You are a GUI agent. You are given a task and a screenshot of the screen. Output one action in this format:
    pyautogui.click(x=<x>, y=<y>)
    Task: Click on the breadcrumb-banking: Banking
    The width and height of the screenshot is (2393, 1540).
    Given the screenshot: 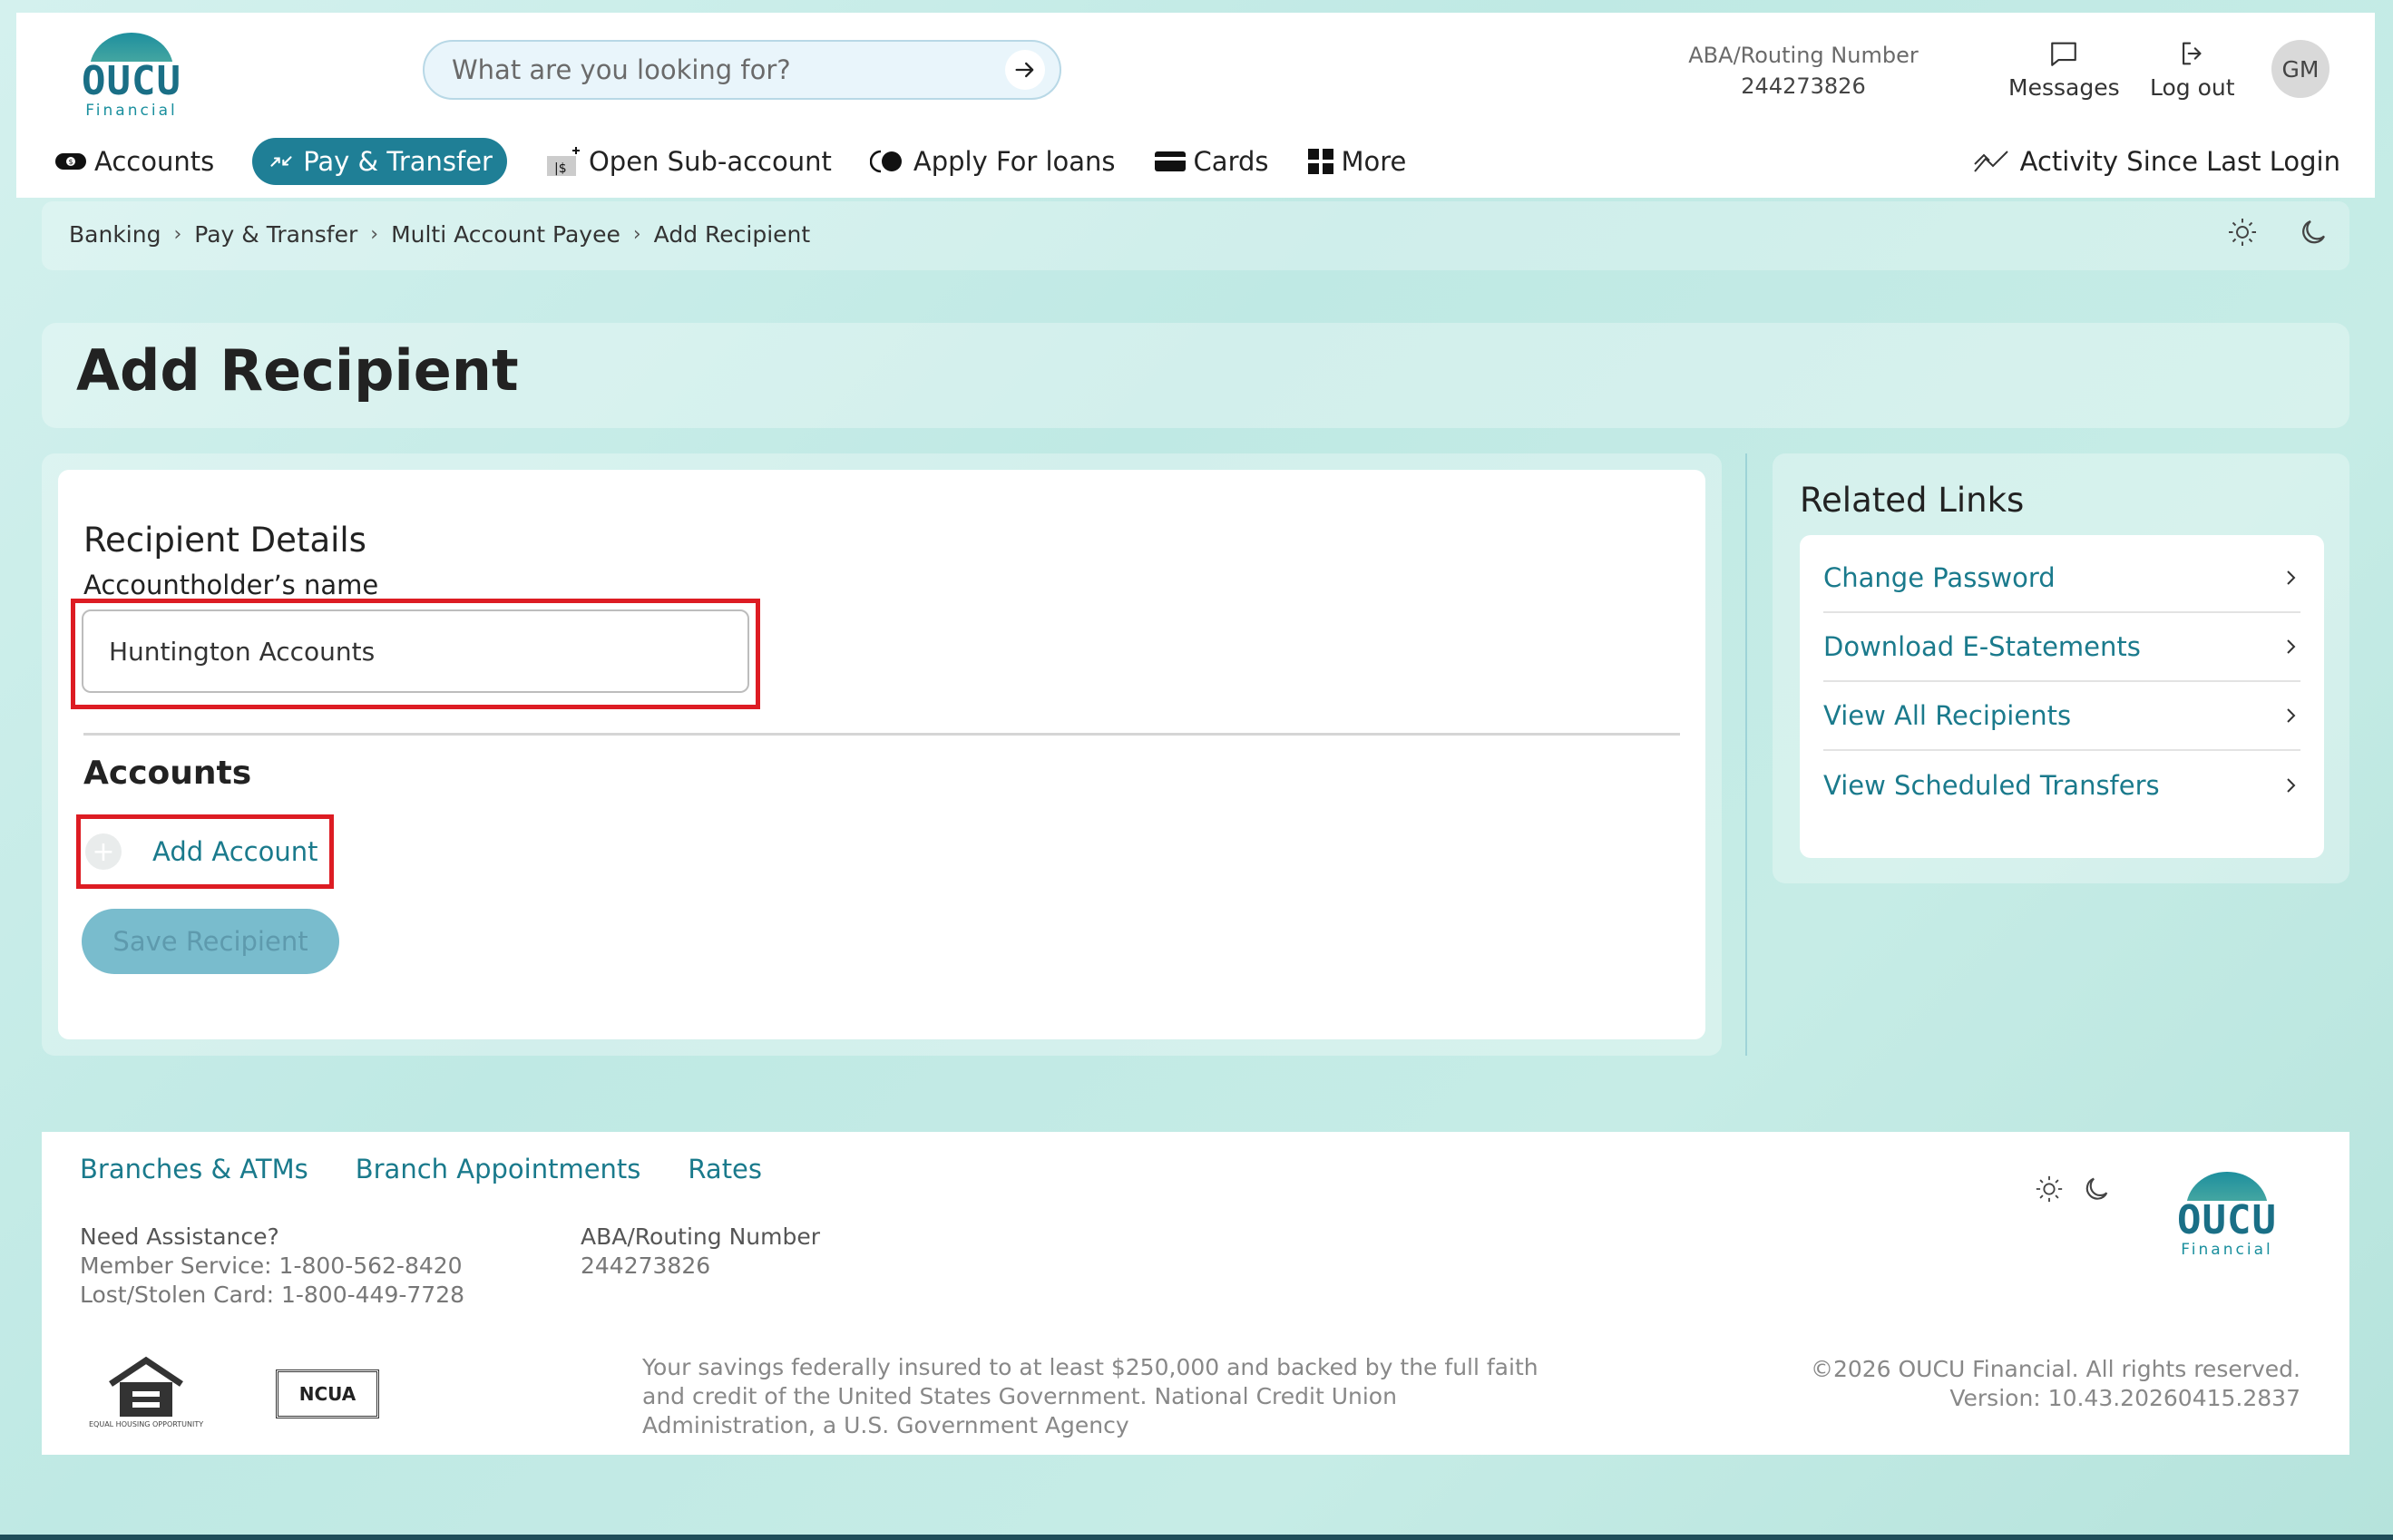 What is the action you would take?
    pyautogui.click(x=115, y=234)
    